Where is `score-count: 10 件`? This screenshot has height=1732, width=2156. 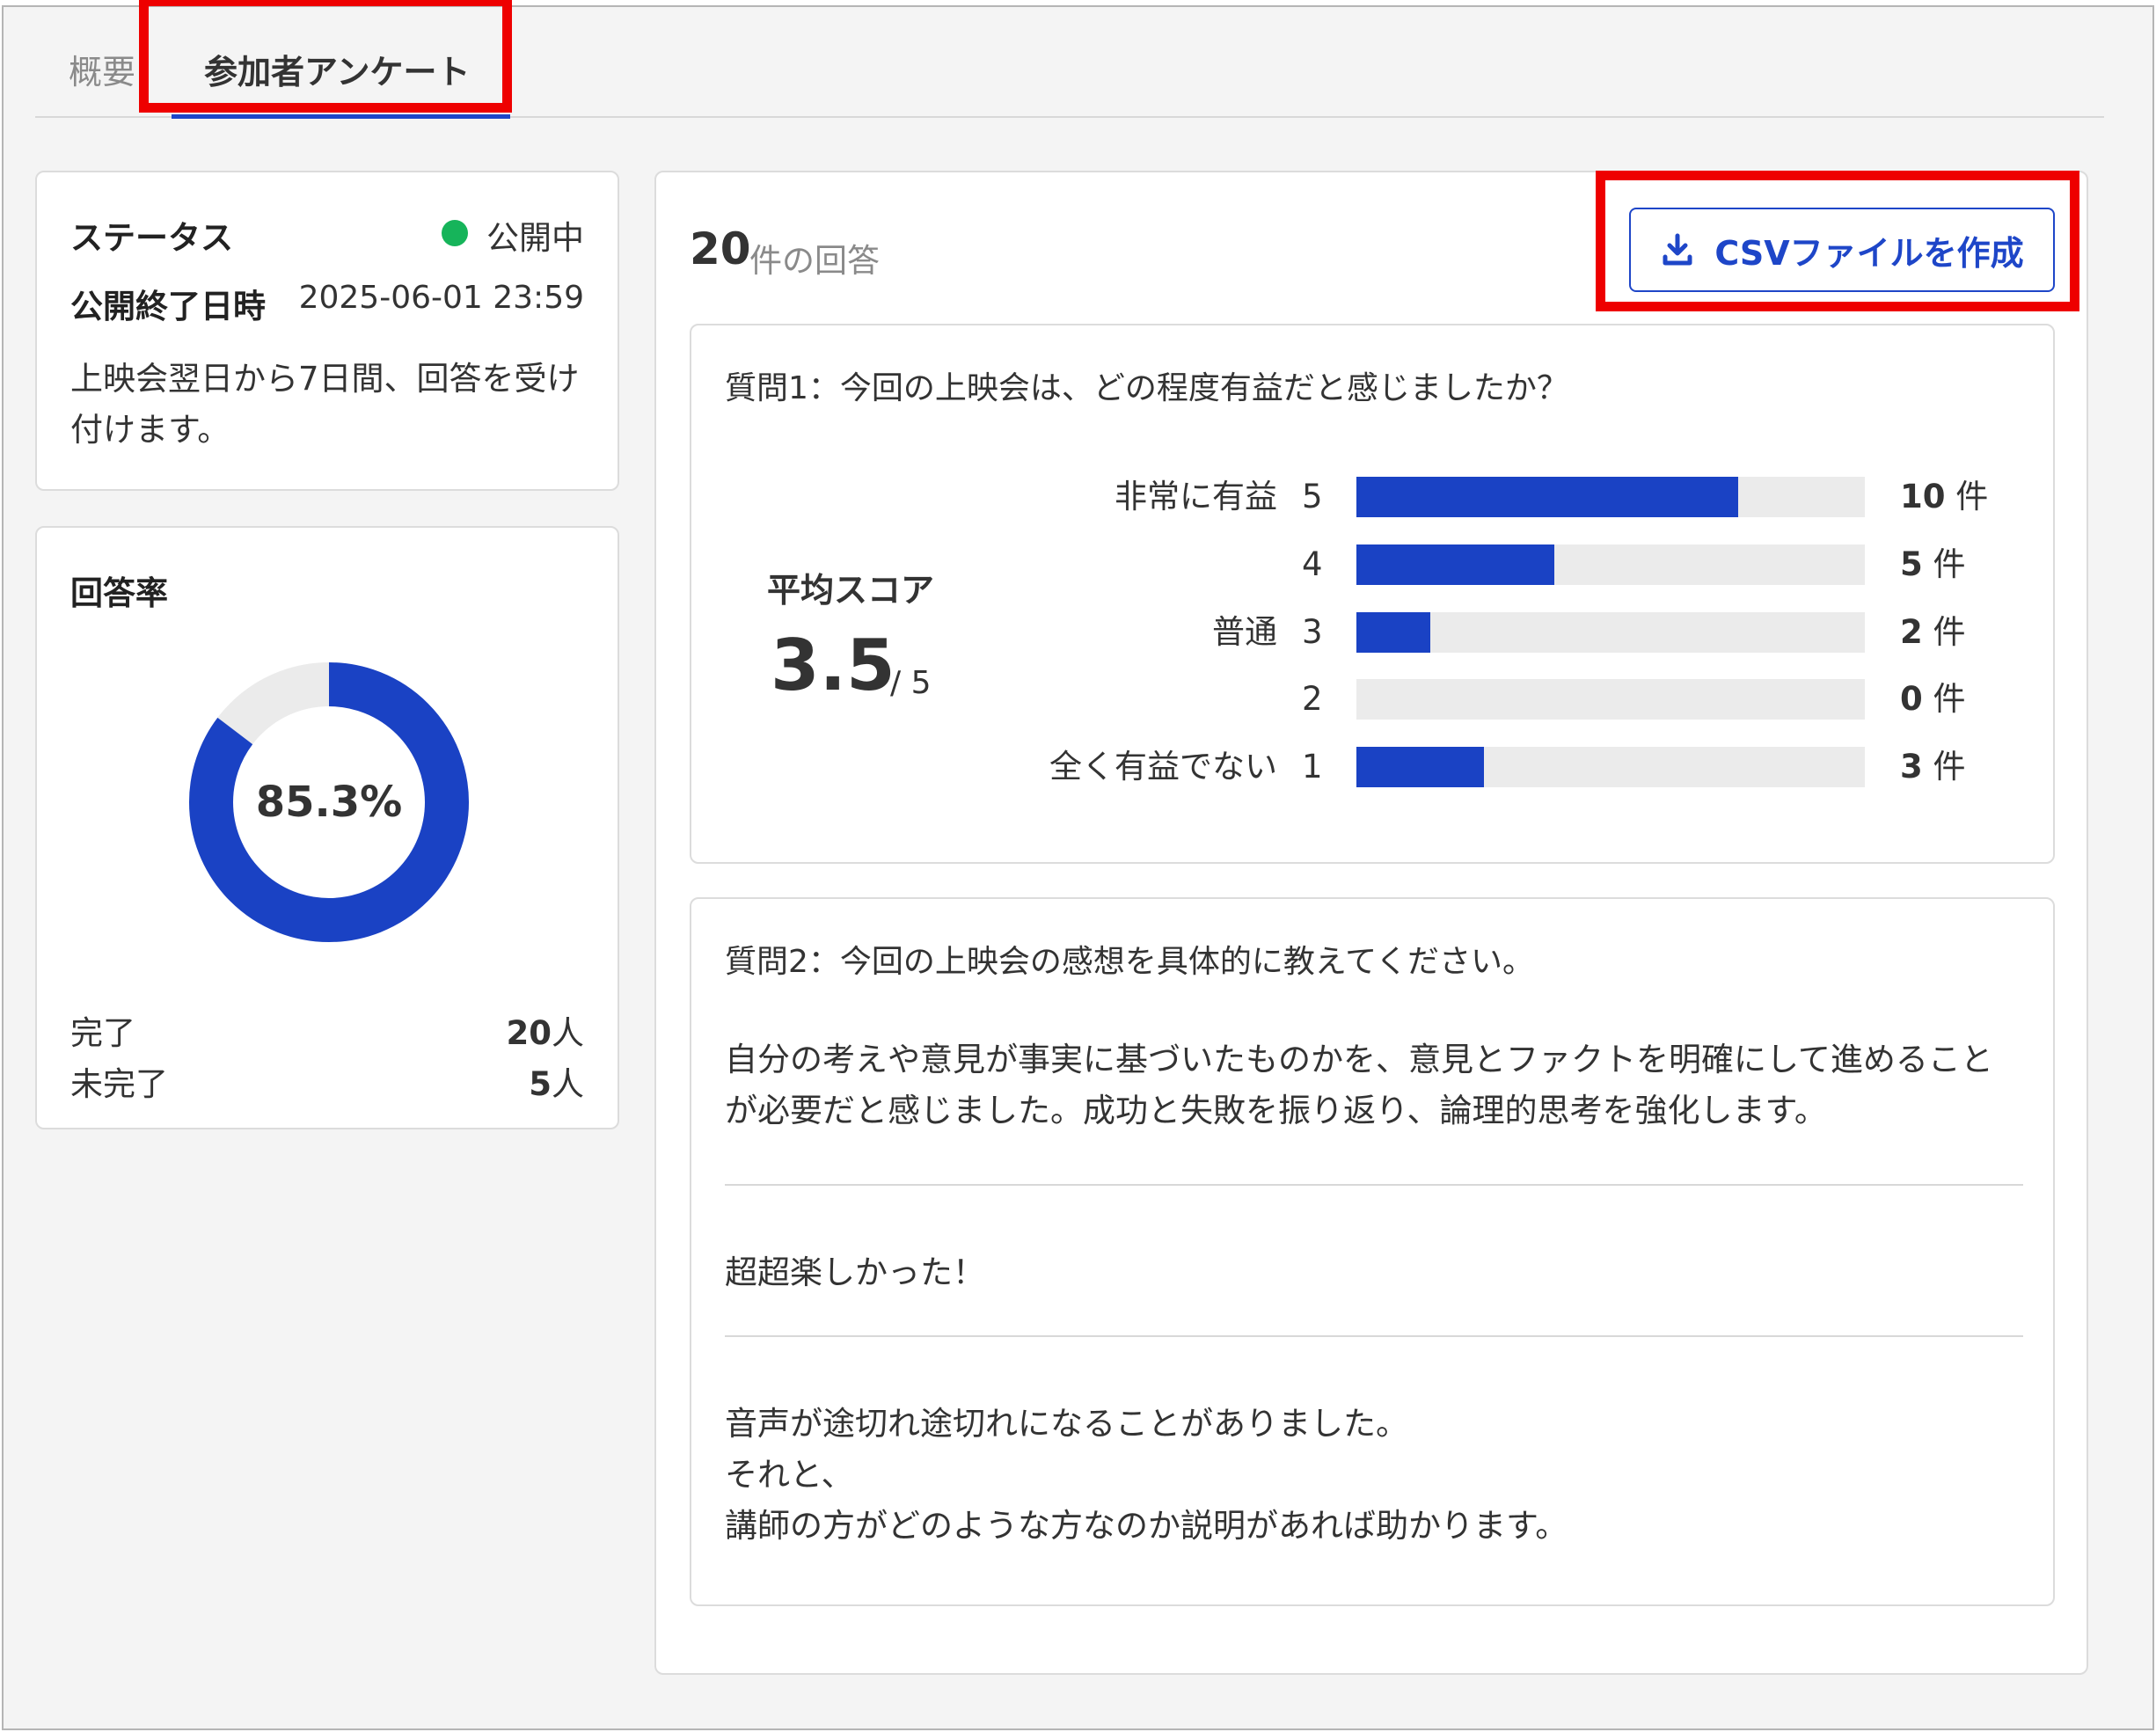 score-count: 10 件 is located at coordinates (1944, 497).